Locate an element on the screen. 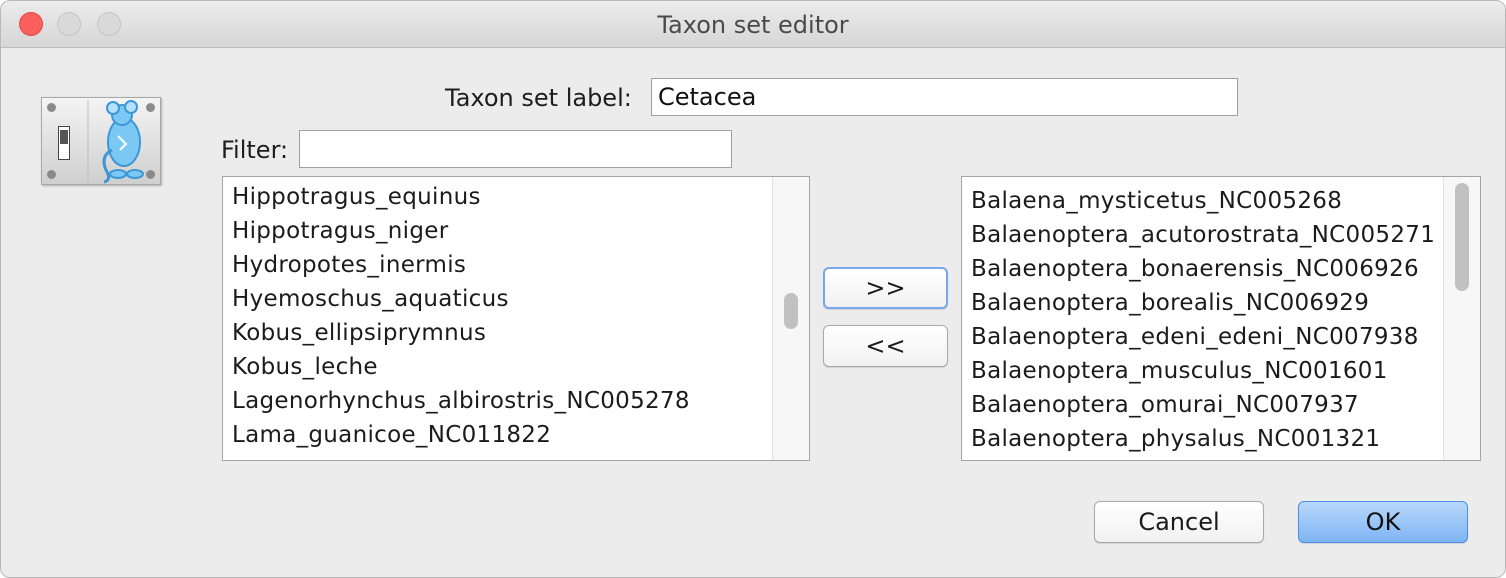 This screenshot has height=578, width=1506. list-item: Hippotragus_niger is located at coordinates (498, 231).